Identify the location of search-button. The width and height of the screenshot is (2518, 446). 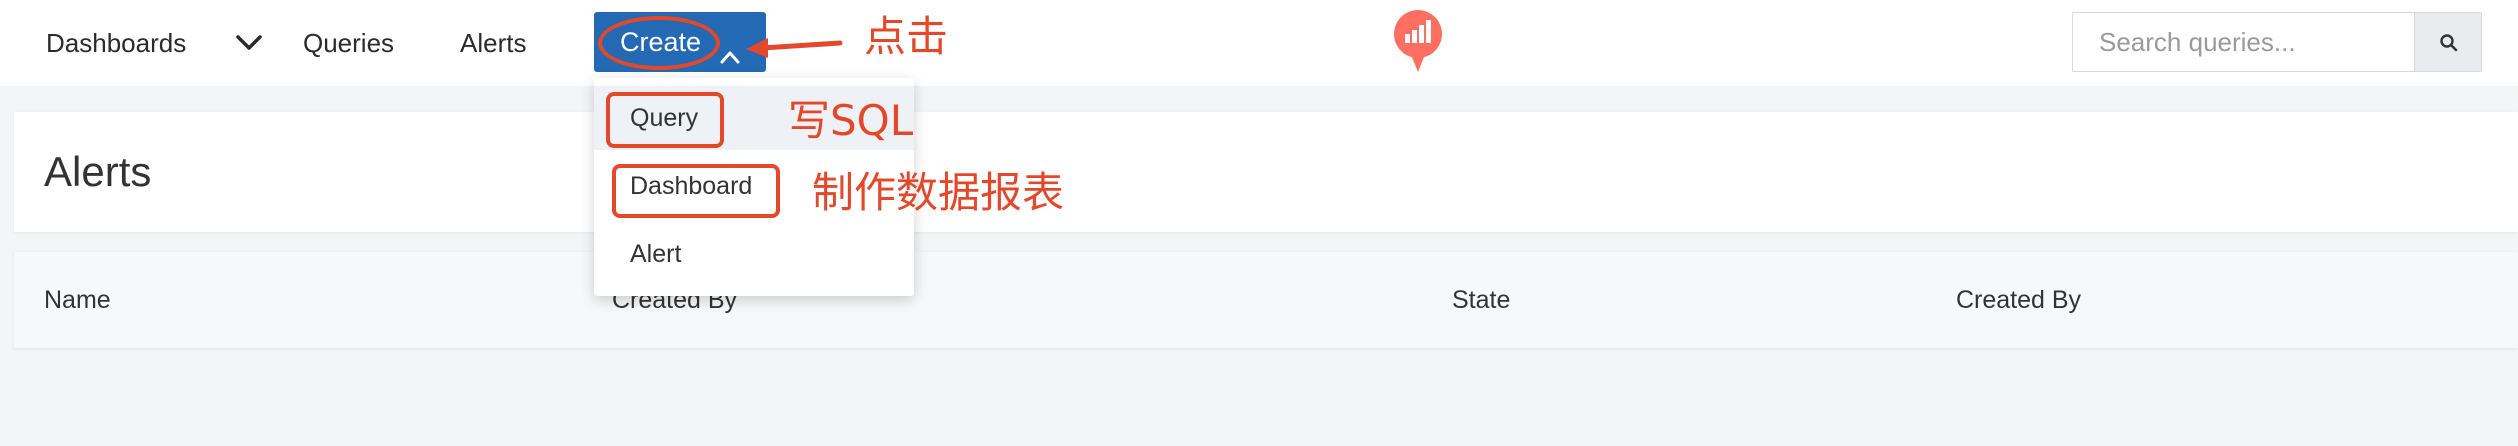
(2448, 42).